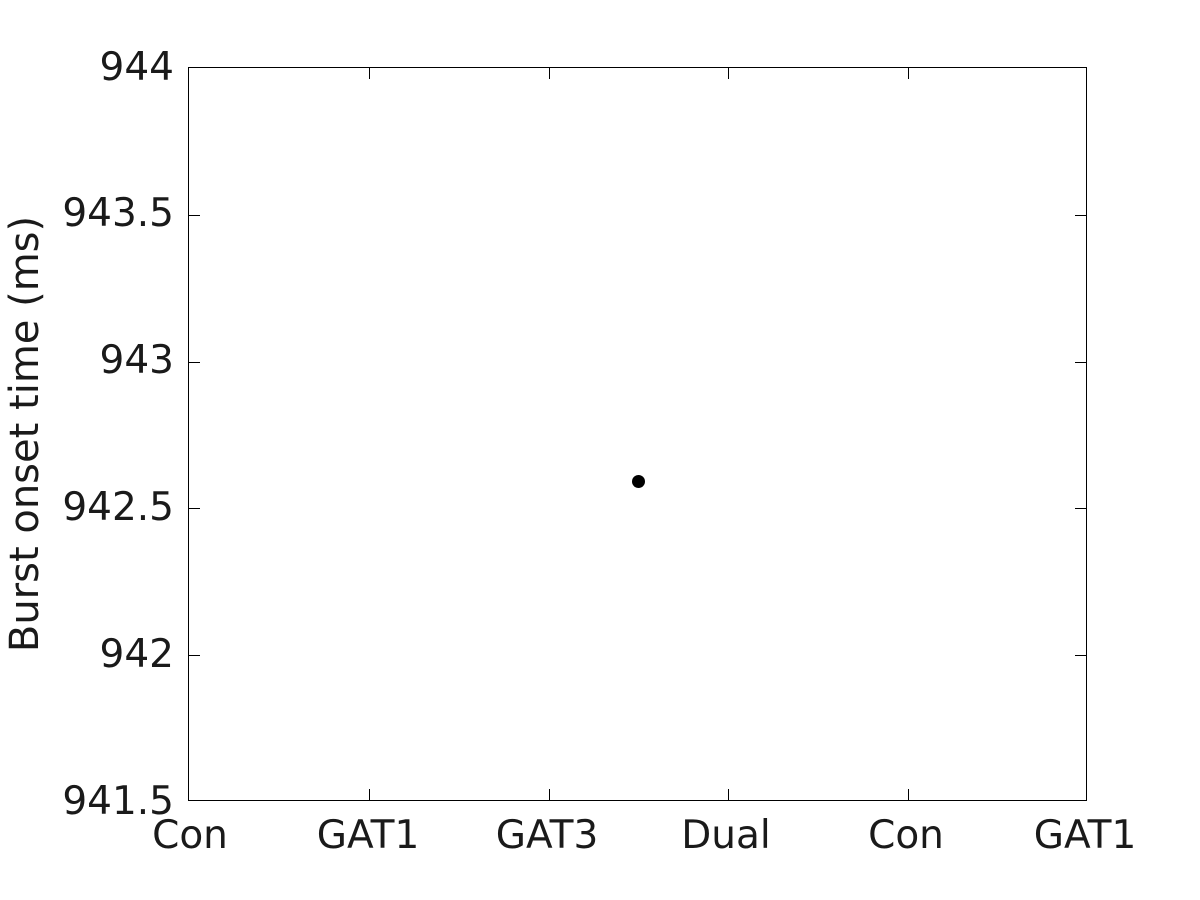  Describe the element at coordinates (118, 214) in the screenshot. I see `y-tick-label-4: 943.5` at that location.